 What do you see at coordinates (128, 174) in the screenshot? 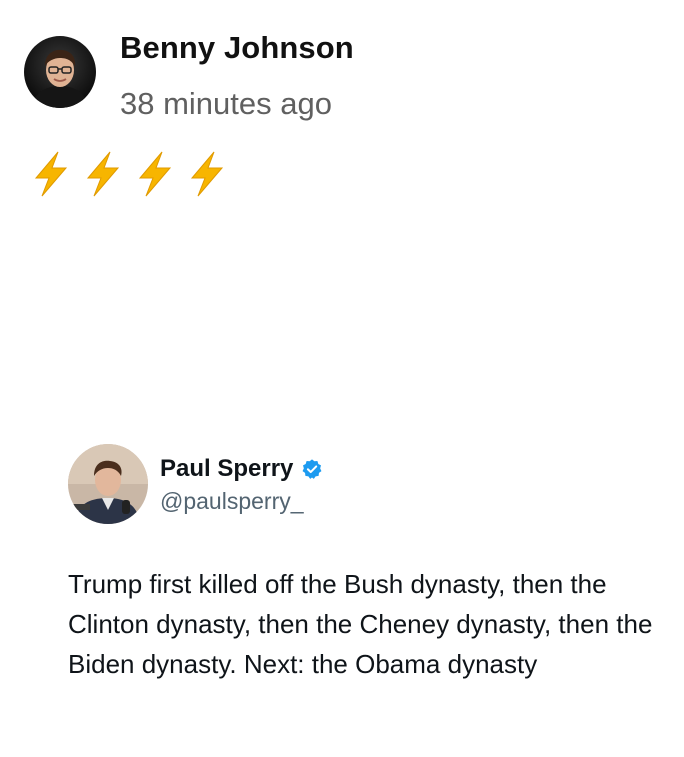
I see `post-body` at bounding box center [128, 174].